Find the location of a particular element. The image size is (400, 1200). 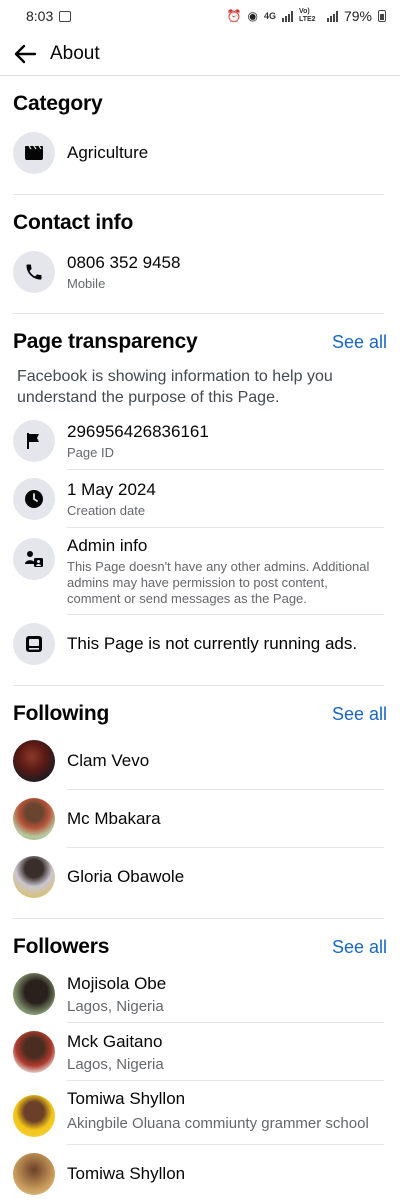

ads-status: This Page is not currently running ads. is located at coordinates (212, 643).